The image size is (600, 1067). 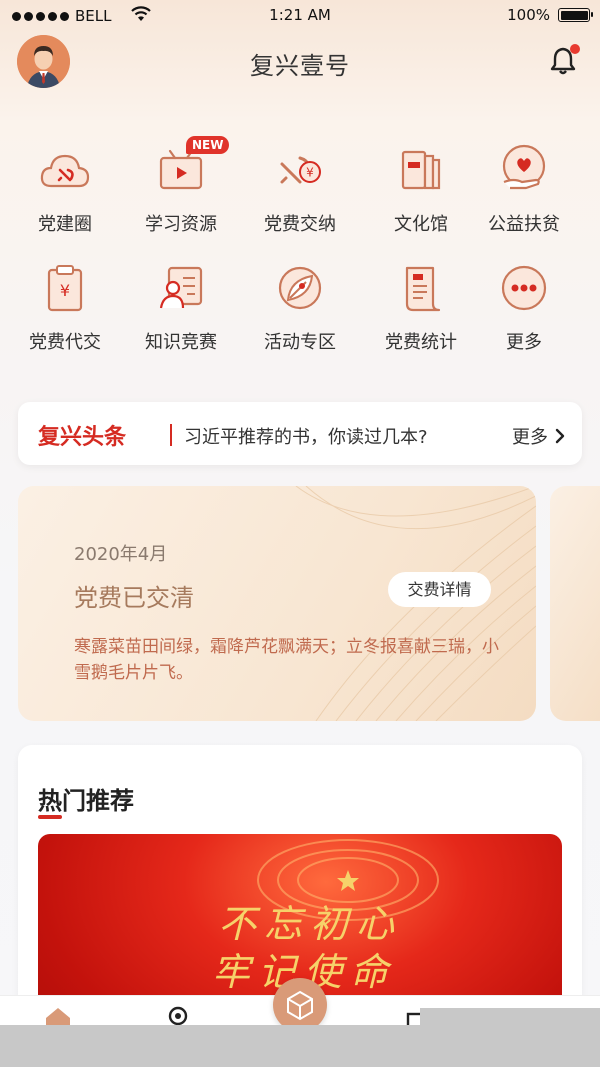 I want to click on receipt-icon, so click(x=423, y=289).